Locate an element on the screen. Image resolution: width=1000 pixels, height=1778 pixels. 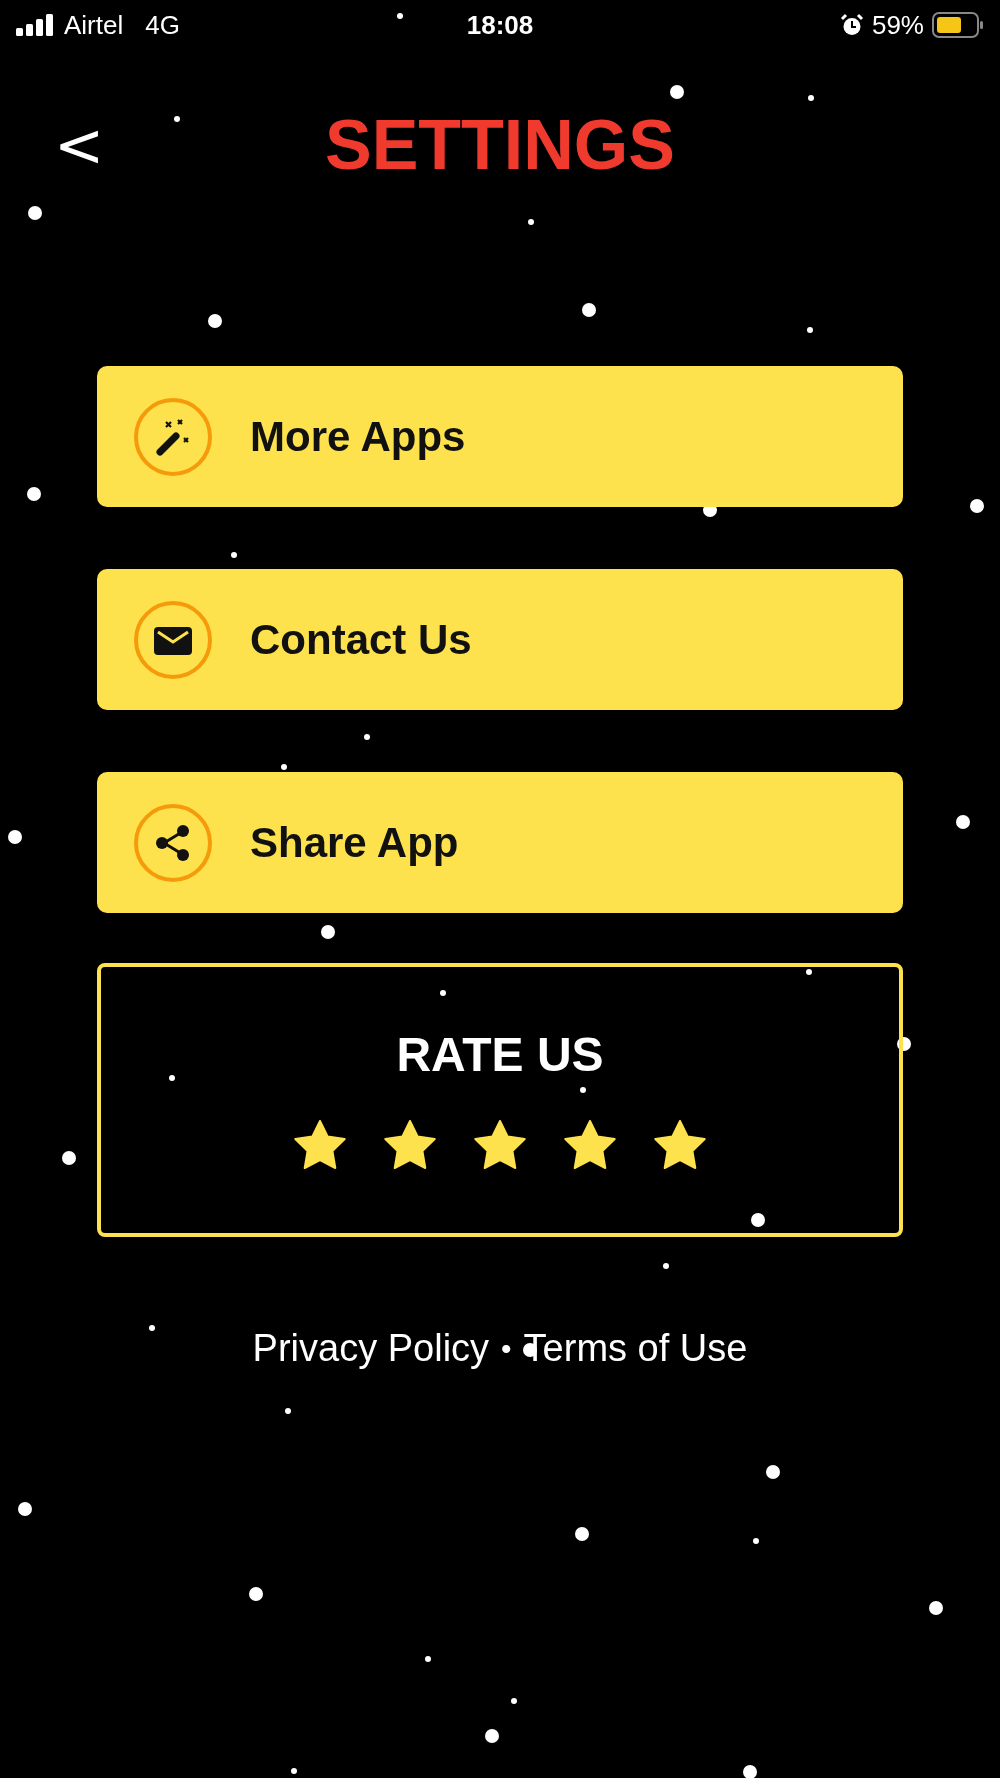
menu-button: Share App is located at coordinates (500, 842).